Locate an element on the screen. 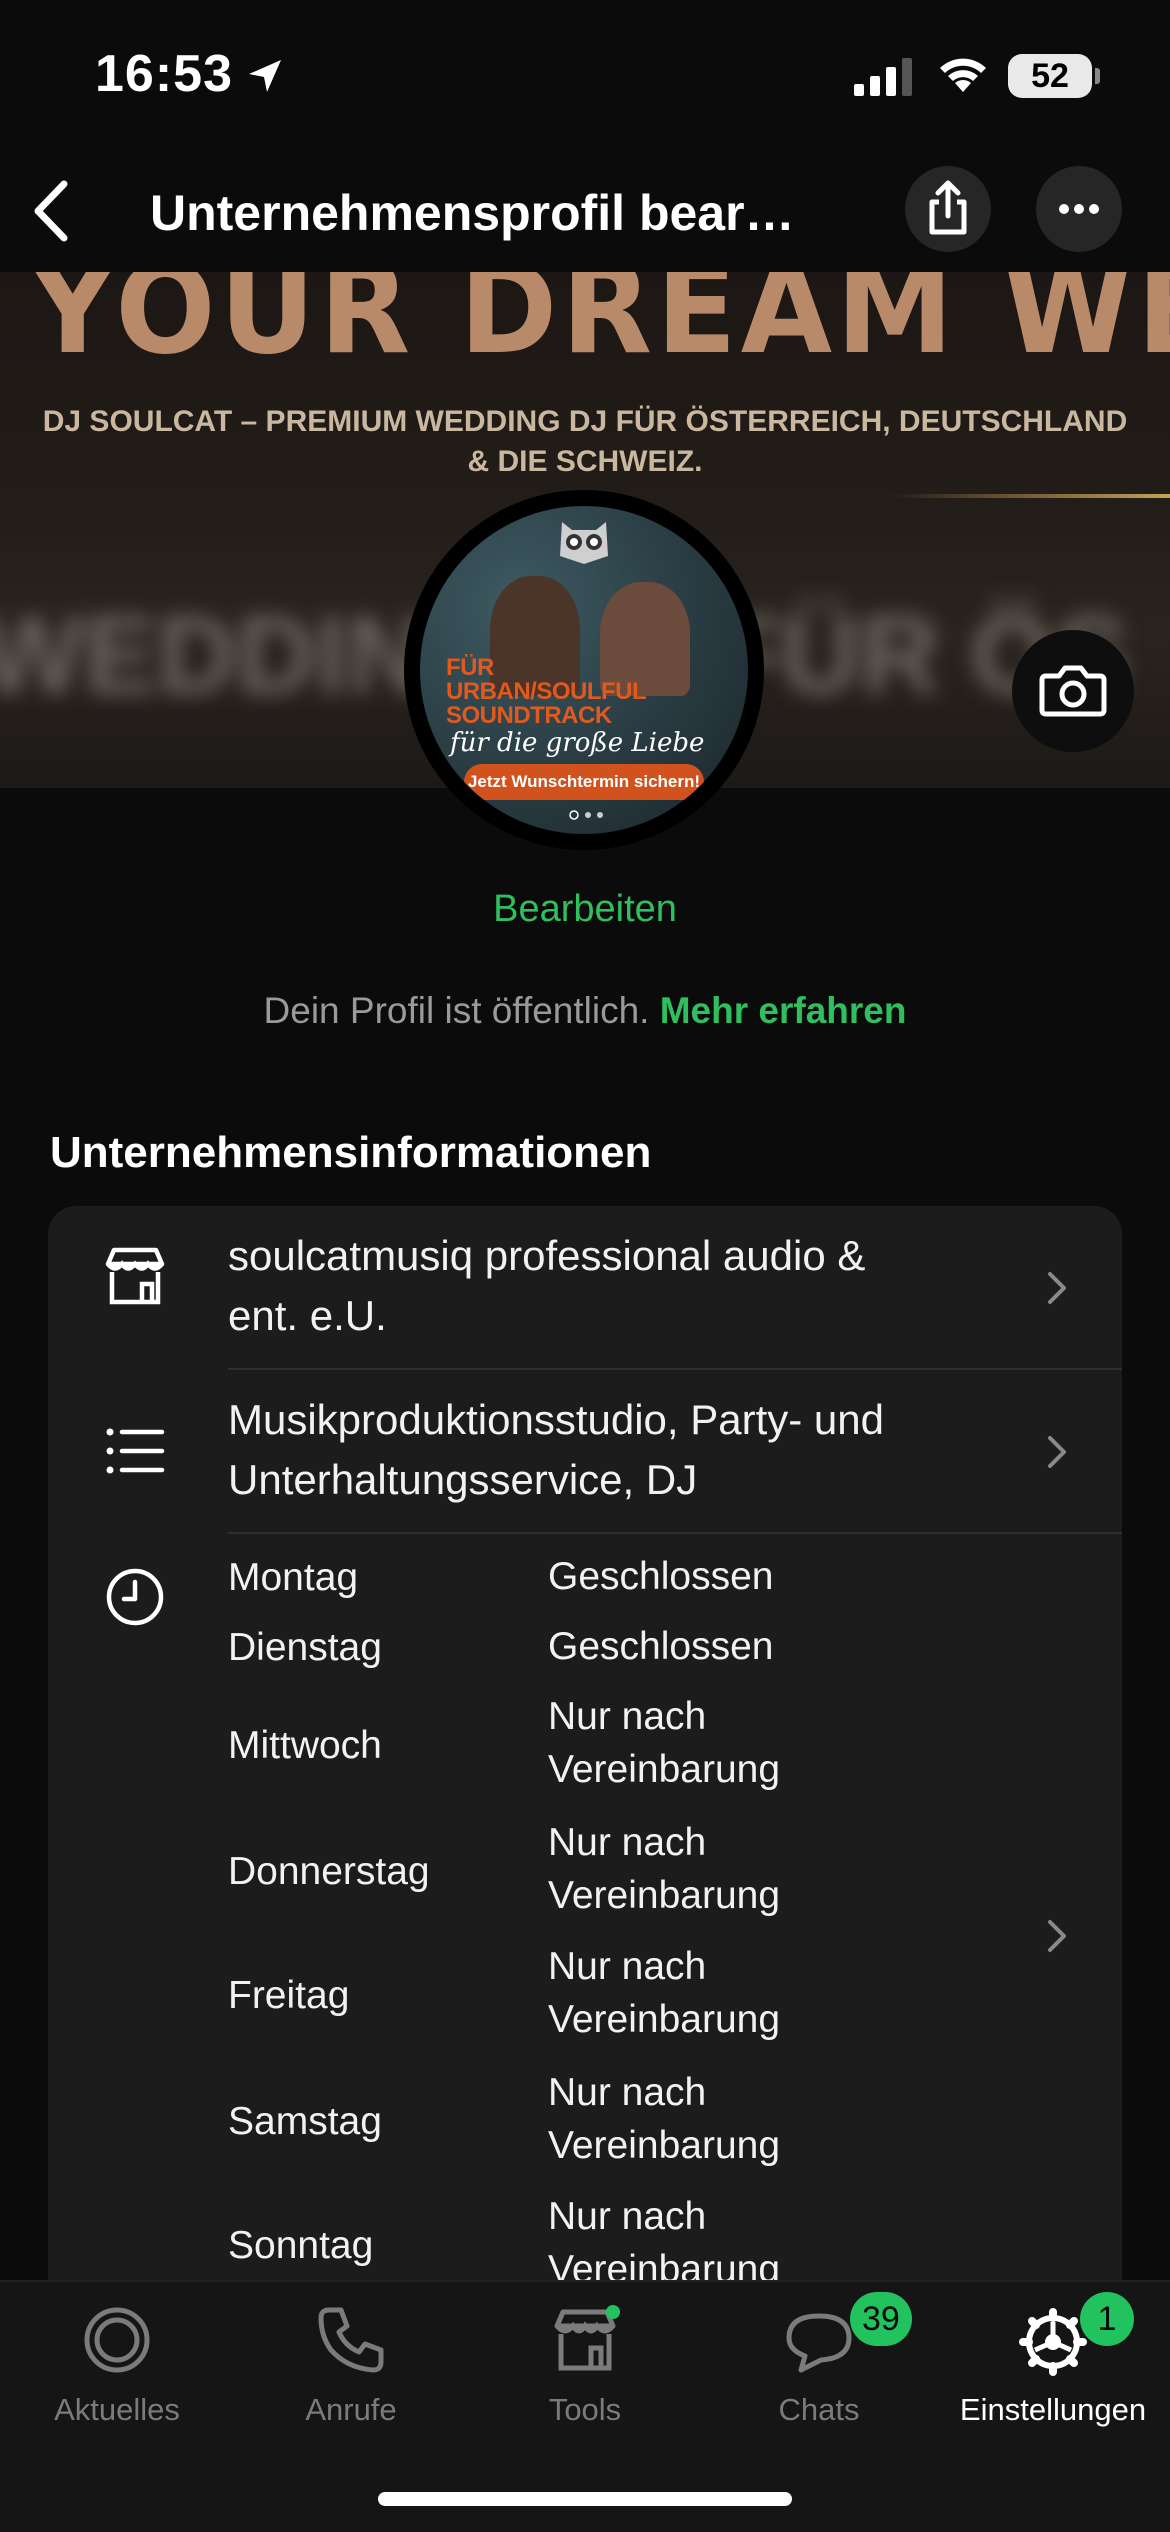 This screenshot has width=1170, height=2532. chat-bubbles-icon is located at coordinates (819, 2343).